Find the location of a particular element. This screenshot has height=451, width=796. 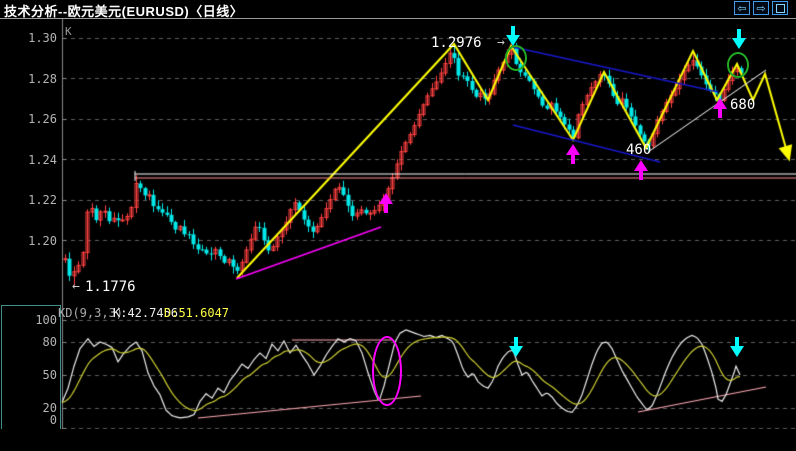

scroll-right-button: ⇨ is located at coordinates (761, 8).